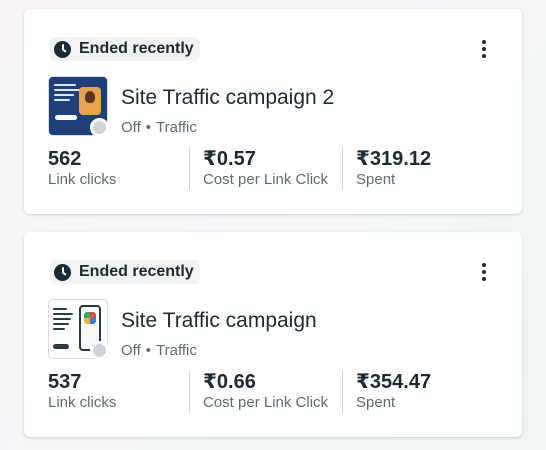 The image size is (546, 450). Describe the element at coordinates (227, 98) in the screenshot. I see `campaign-name: Site Traffic campaign 2` at that location.